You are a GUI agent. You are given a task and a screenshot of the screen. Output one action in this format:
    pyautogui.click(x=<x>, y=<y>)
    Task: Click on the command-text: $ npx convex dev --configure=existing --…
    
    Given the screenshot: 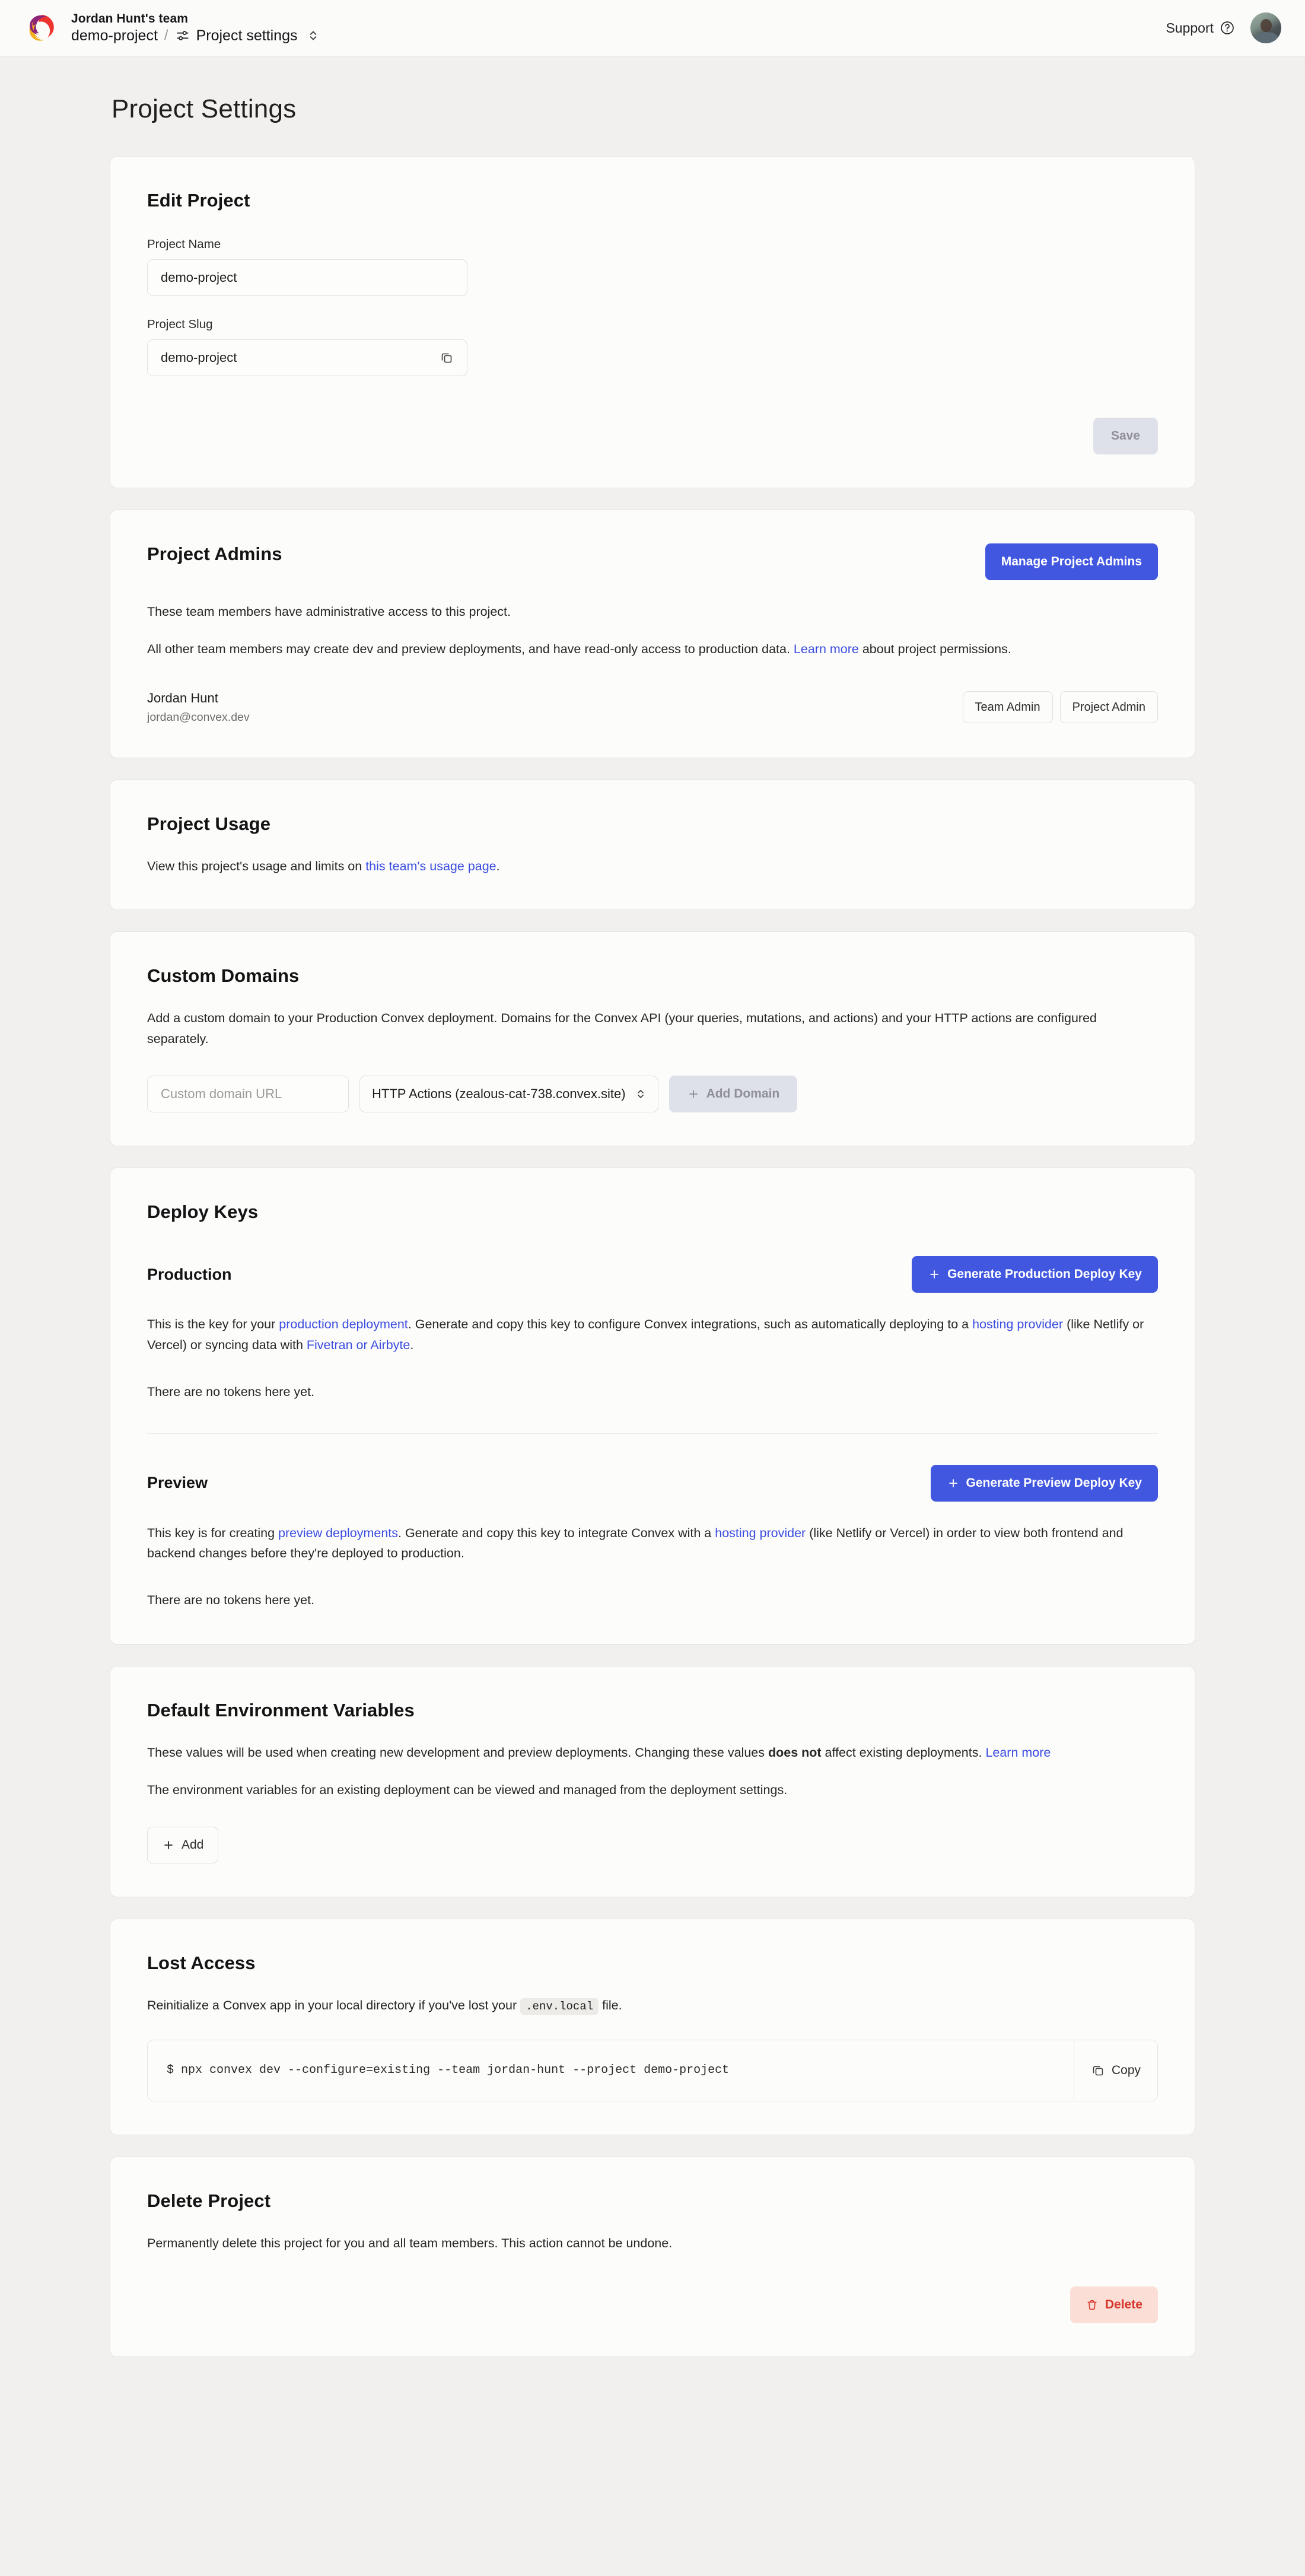 What is the action you would take?
    pyautogui.click(x=448, y=2070)
    